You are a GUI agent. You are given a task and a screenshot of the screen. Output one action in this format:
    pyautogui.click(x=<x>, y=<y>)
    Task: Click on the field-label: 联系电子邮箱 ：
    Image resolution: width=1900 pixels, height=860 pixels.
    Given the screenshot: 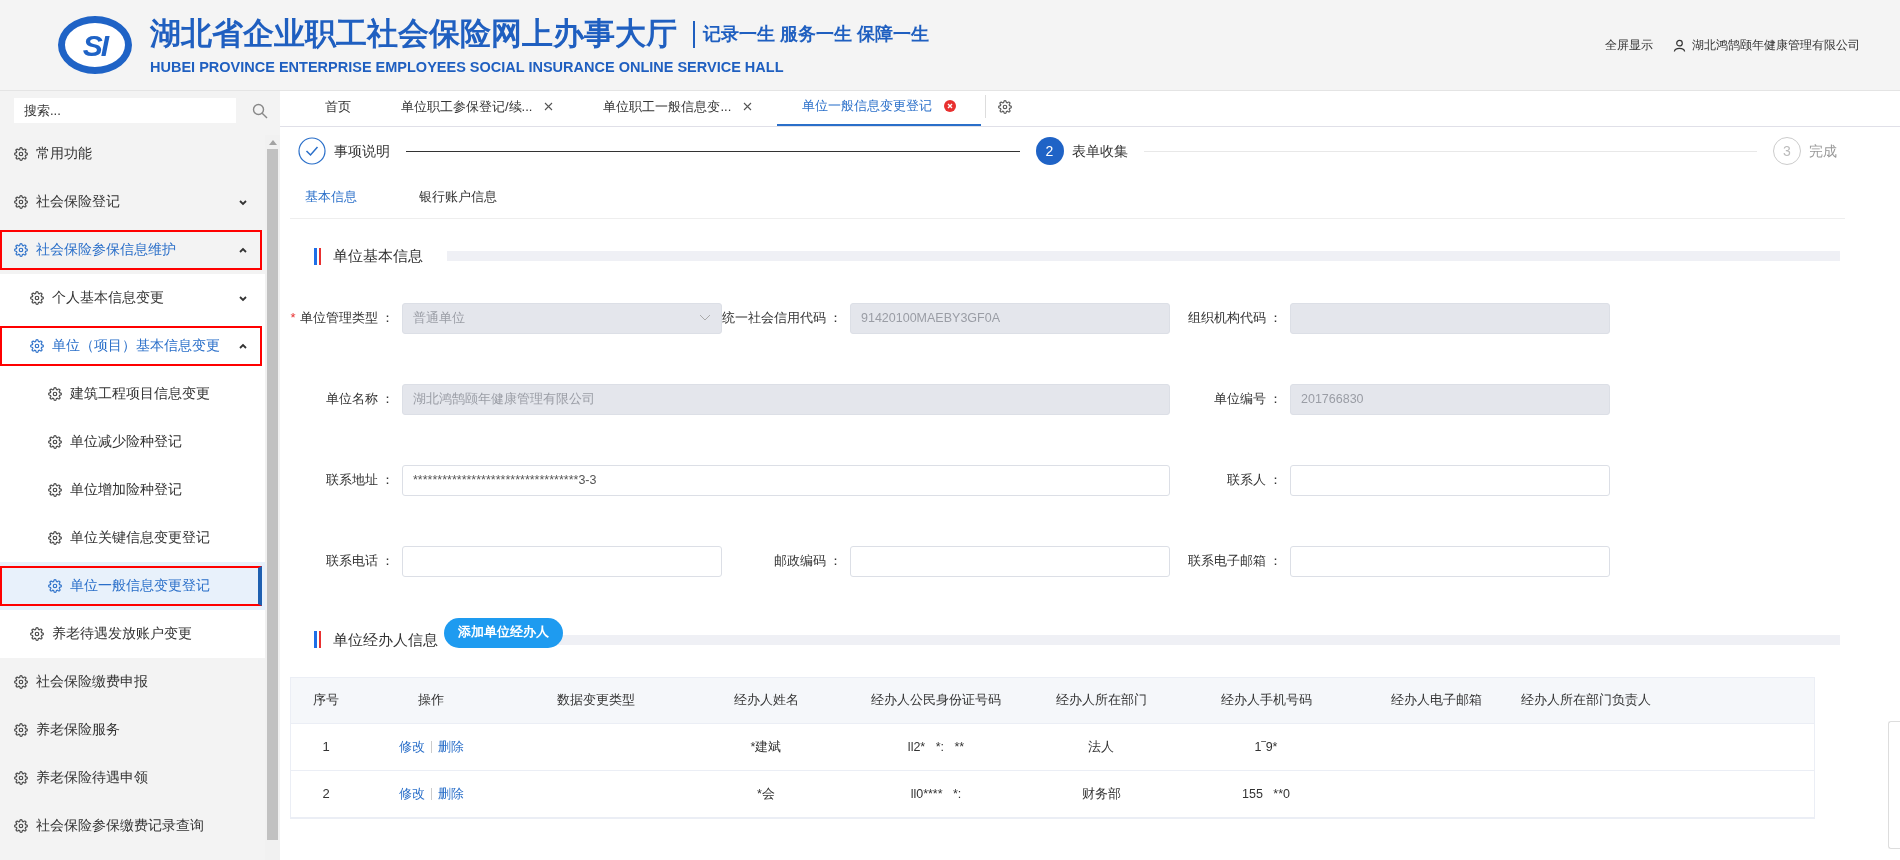 What is the action you would take?
    pyautogui.click(x=1234, y=561)
    